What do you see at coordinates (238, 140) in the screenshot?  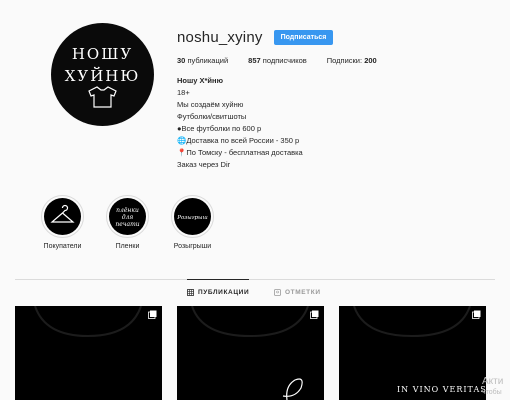 I see `bio-line: 🌐Доставка по всей России - 350 р` at bounding box center [238, 140].